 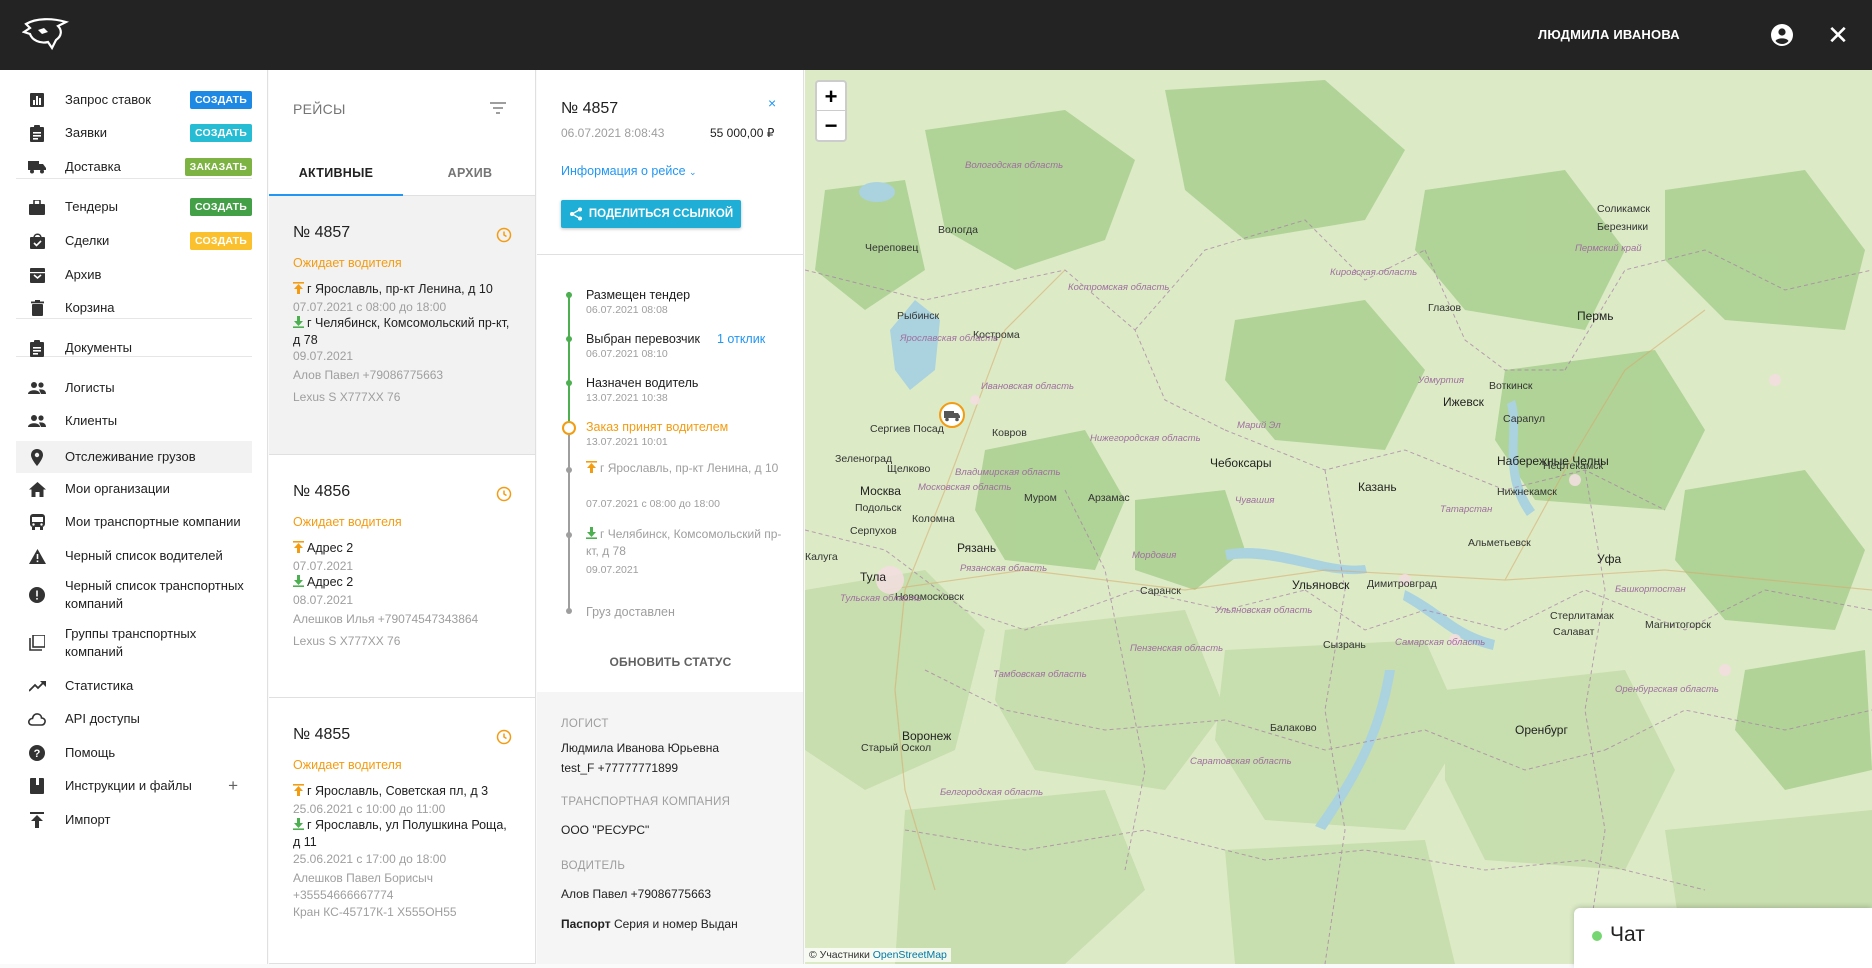 What do you see at coordinates (134, 719) in the screenshot?
I see `sidebar-item: API доступы` at bounding box center [134, 719].